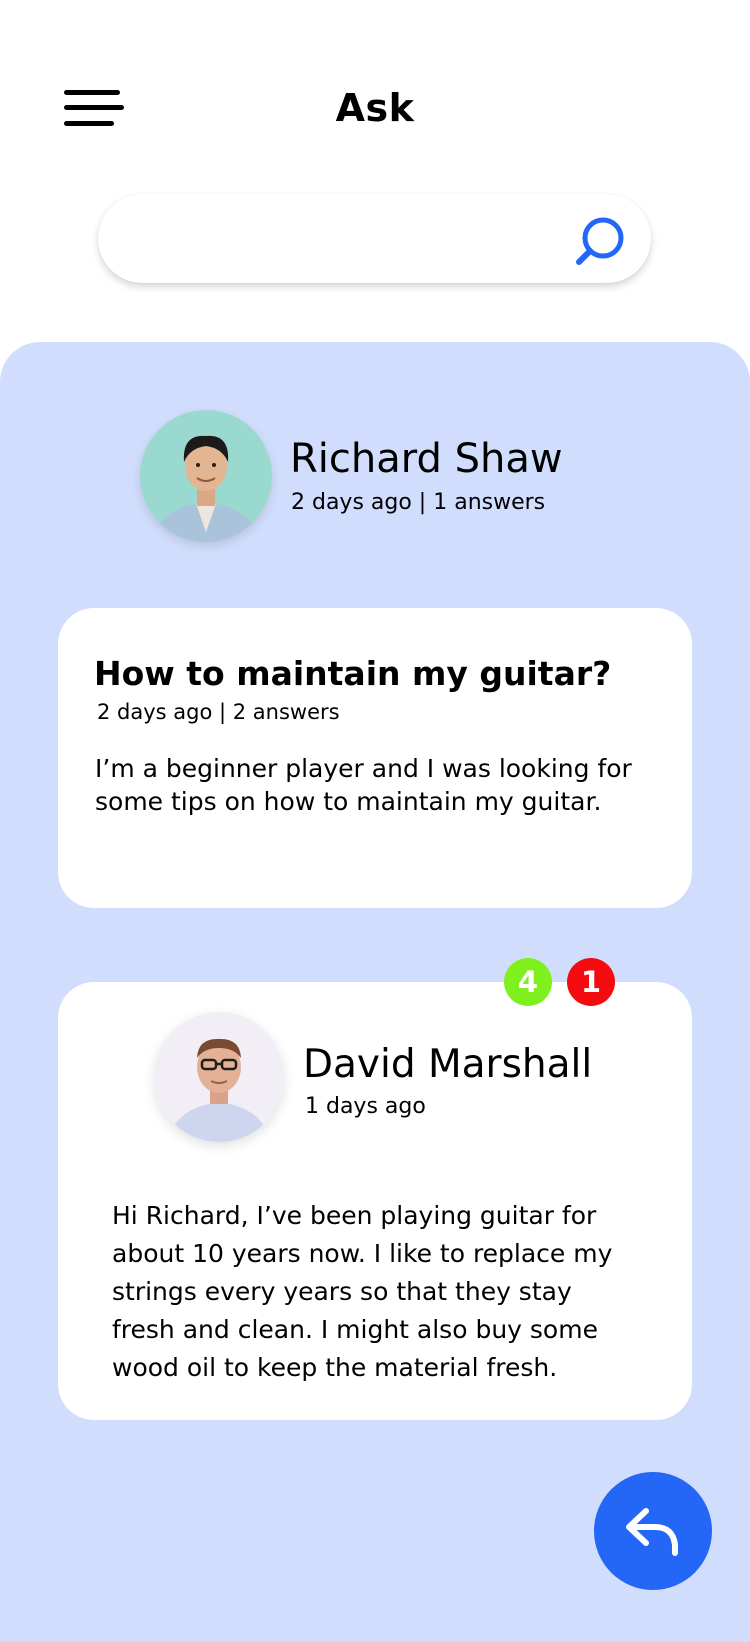  What do you see at coordinates (365, 1106) in the screenshot?
I see `answerer-meta: 1 days ago` at bounding box center [365, 1106].